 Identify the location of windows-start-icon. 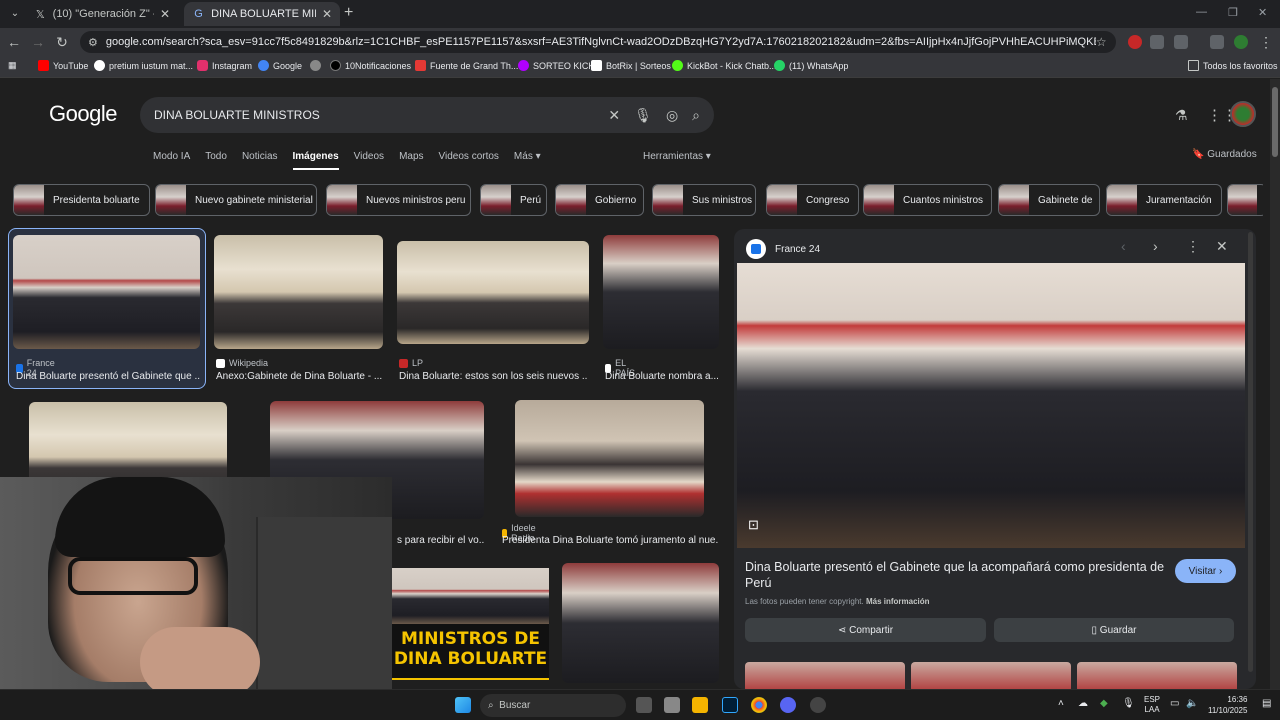
(463, 705).